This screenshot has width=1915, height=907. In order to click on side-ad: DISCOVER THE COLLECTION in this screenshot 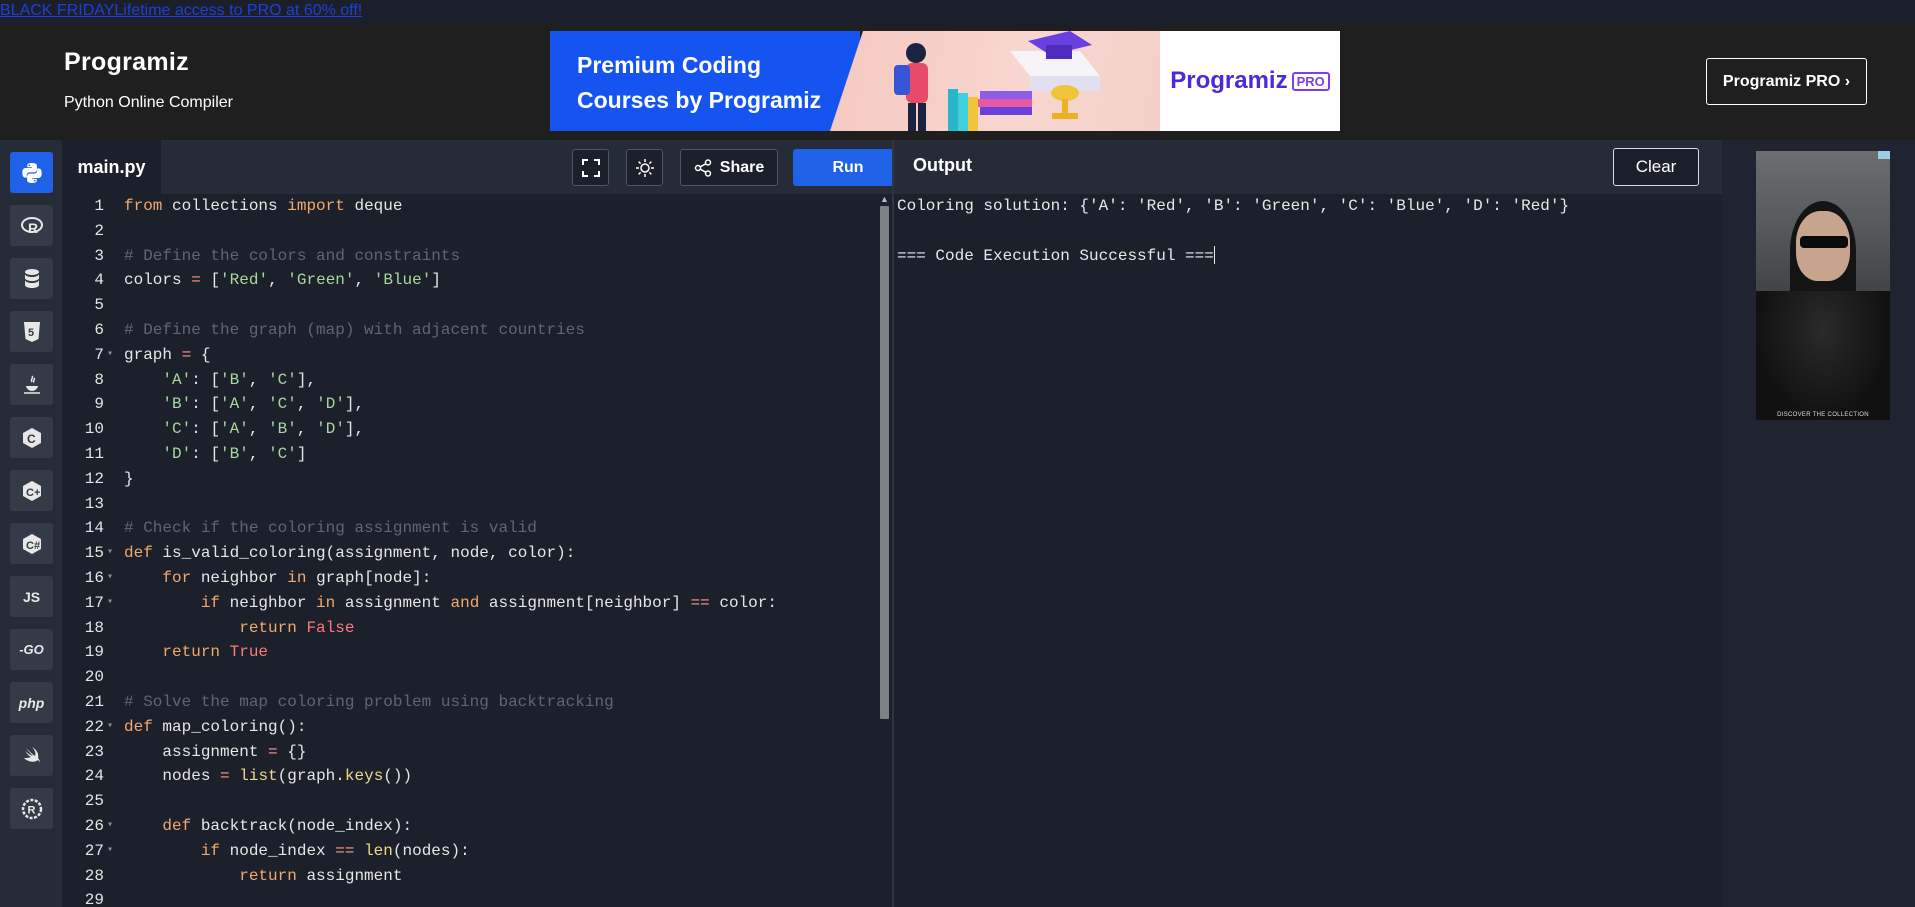, I will do `click(1823, 285)`.